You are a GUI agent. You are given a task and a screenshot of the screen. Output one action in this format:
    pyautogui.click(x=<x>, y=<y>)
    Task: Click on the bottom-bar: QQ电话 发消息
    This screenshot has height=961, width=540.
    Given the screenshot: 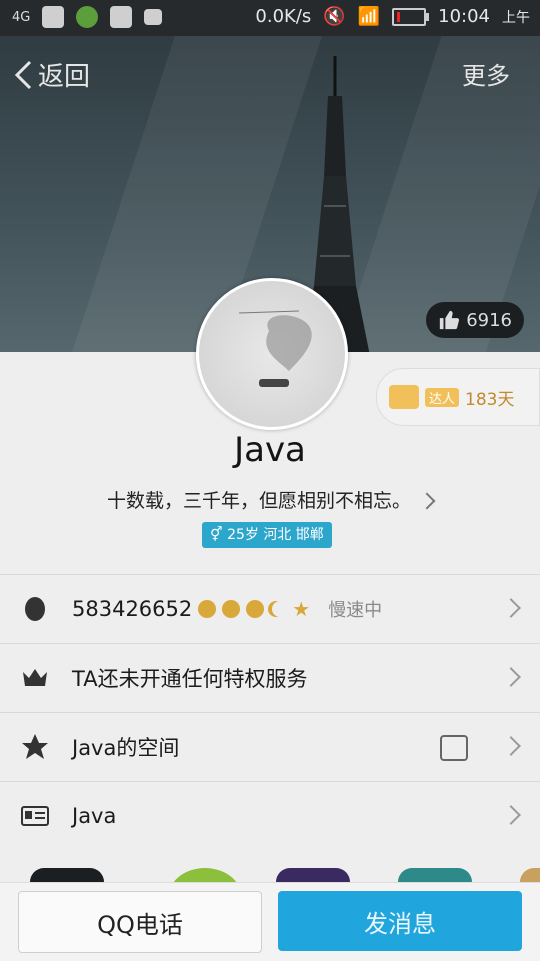 What is the action you would take?
    pyautogui.click(x=270, y=921)
    